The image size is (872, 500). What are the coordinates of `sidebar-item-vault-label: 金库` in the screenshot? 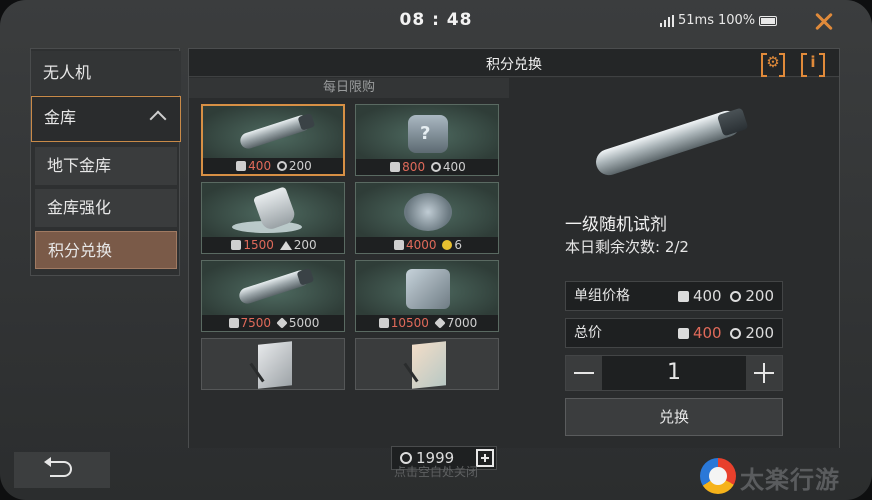 It's located at (60, 117).